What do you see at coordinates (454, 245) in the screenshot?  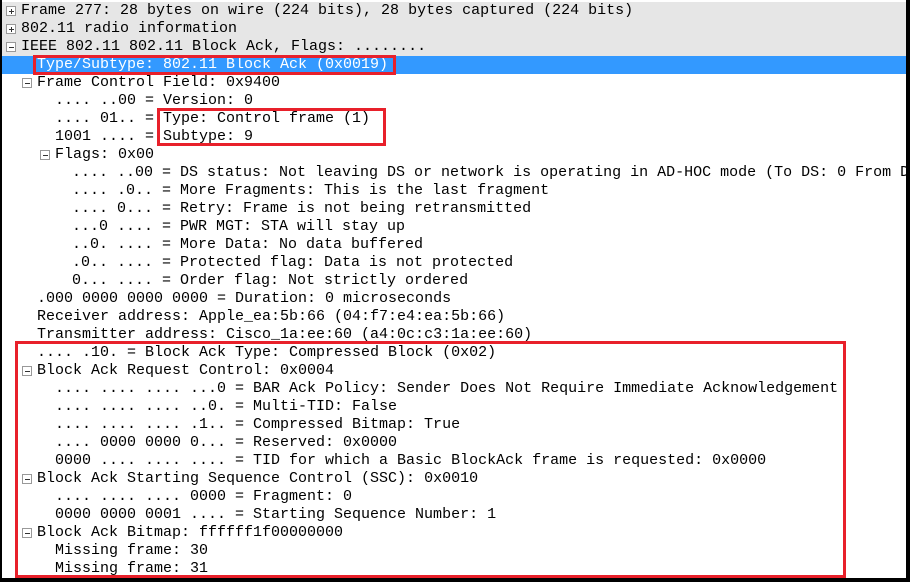 I see `tree-row: ..0. .... = More Data: No data buffered` at bounding box center [454, 245].